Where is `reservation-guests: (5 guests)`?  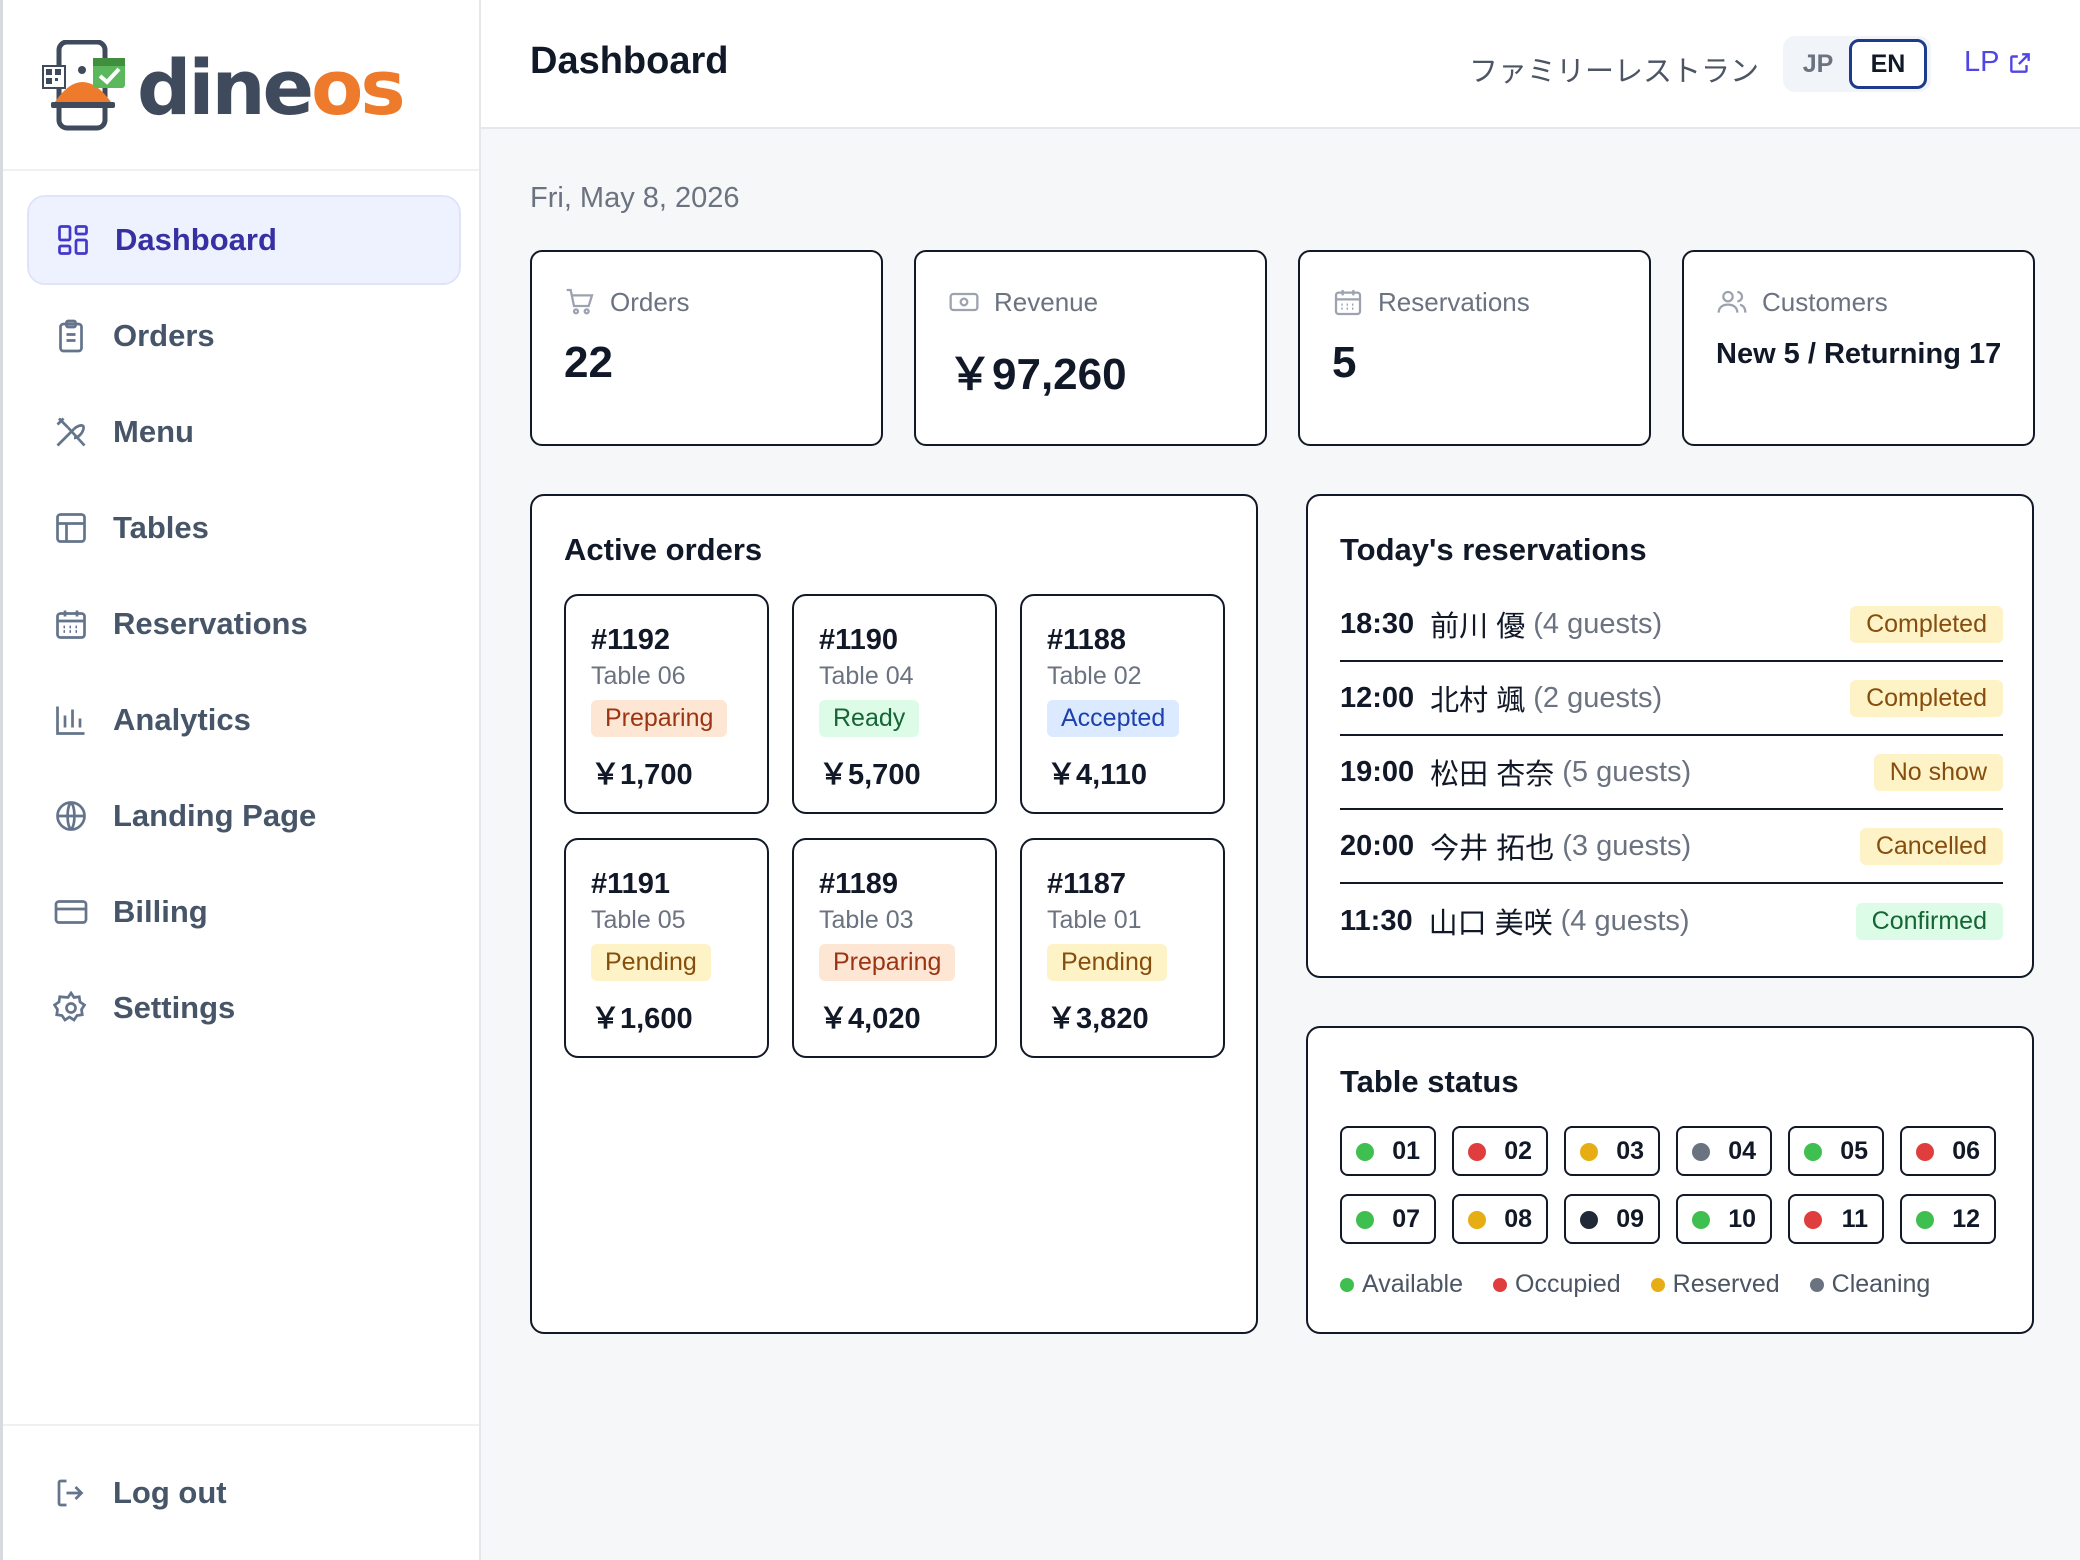 reservation-guests: (5 guests) is located at coordinates (1627, 771).